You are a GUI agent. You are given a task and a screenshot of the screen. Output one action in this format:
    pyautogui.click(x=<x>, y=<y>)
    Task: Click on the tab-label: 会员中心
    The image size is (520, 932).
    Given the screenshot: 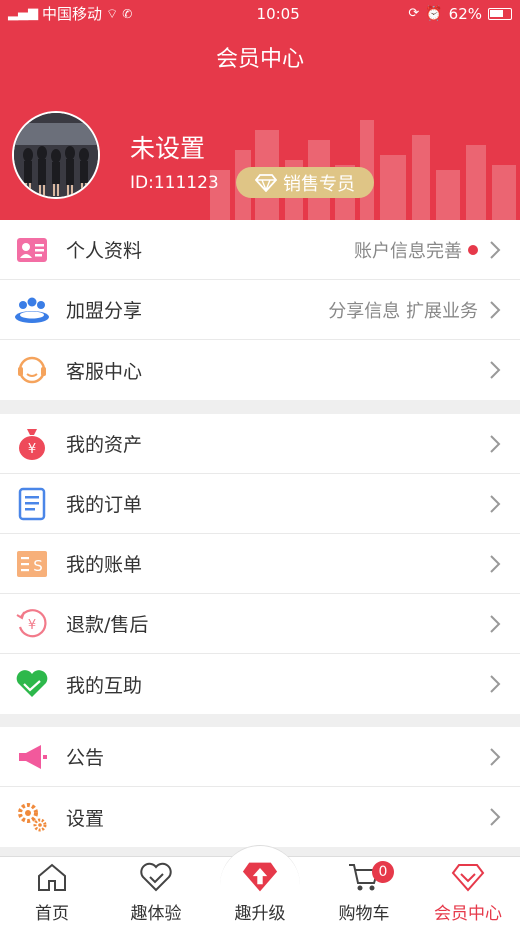 What is the action you would take?
    pyautogui.click(x=468, y=914)
    